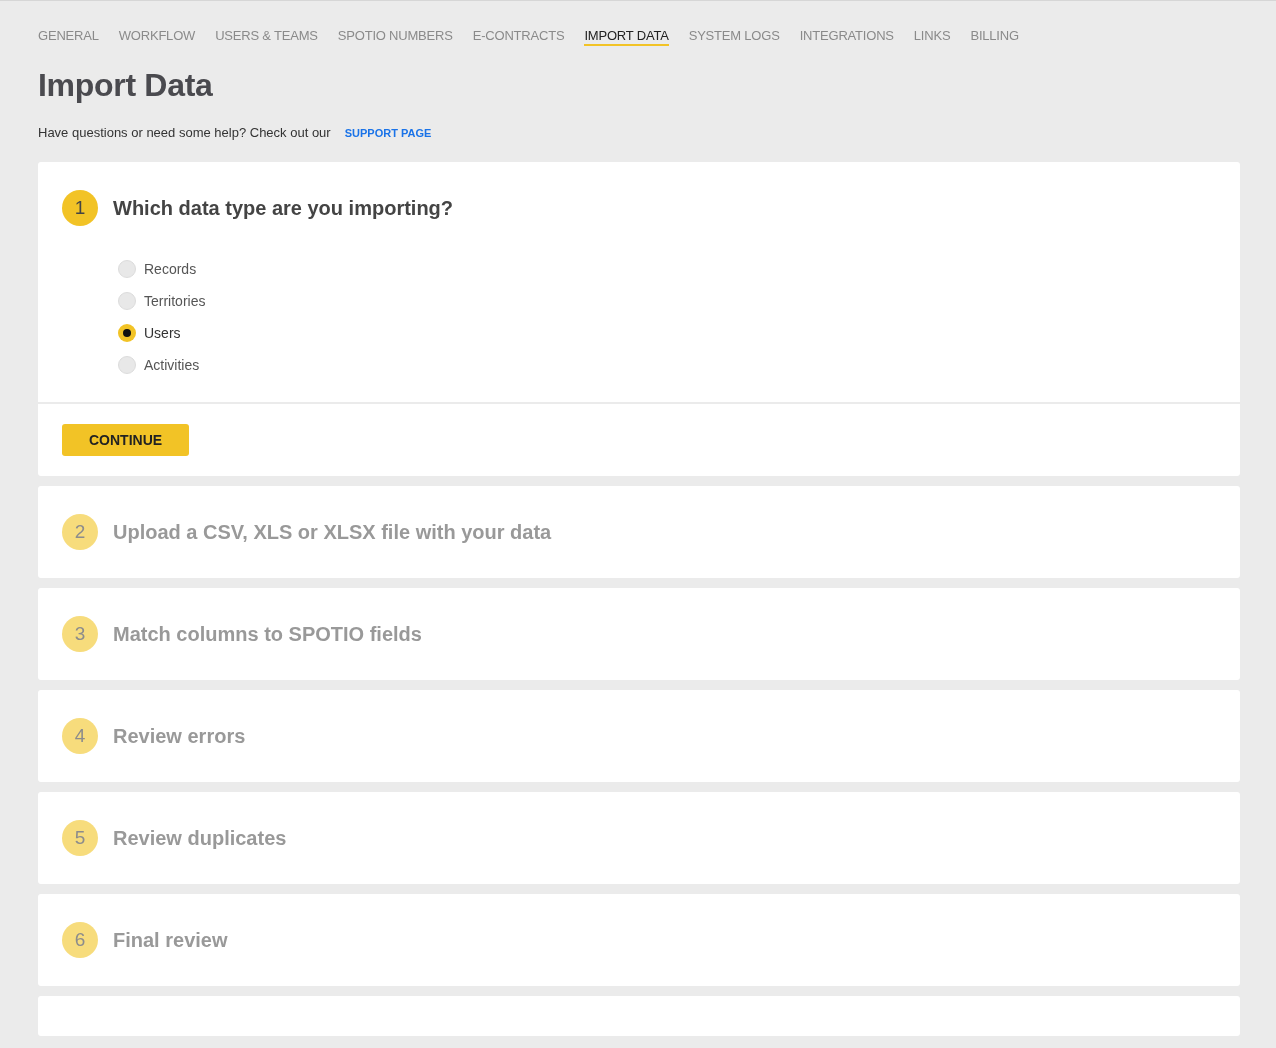 The image size is (1276, 1048). I want to click on step-number: 1, so click(80, 208).